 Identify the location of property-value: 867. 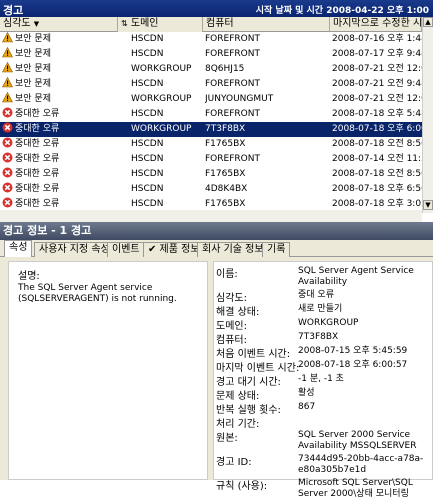
(307, 407).